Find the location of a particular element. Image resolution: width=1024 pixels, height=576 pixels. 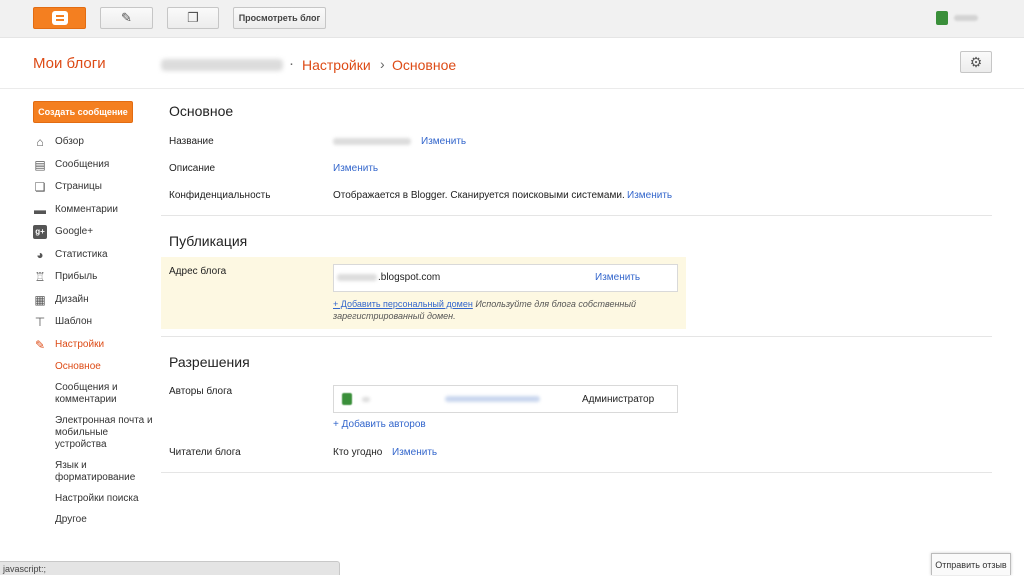

user-name-redacted is located at coordinates (966, 18).